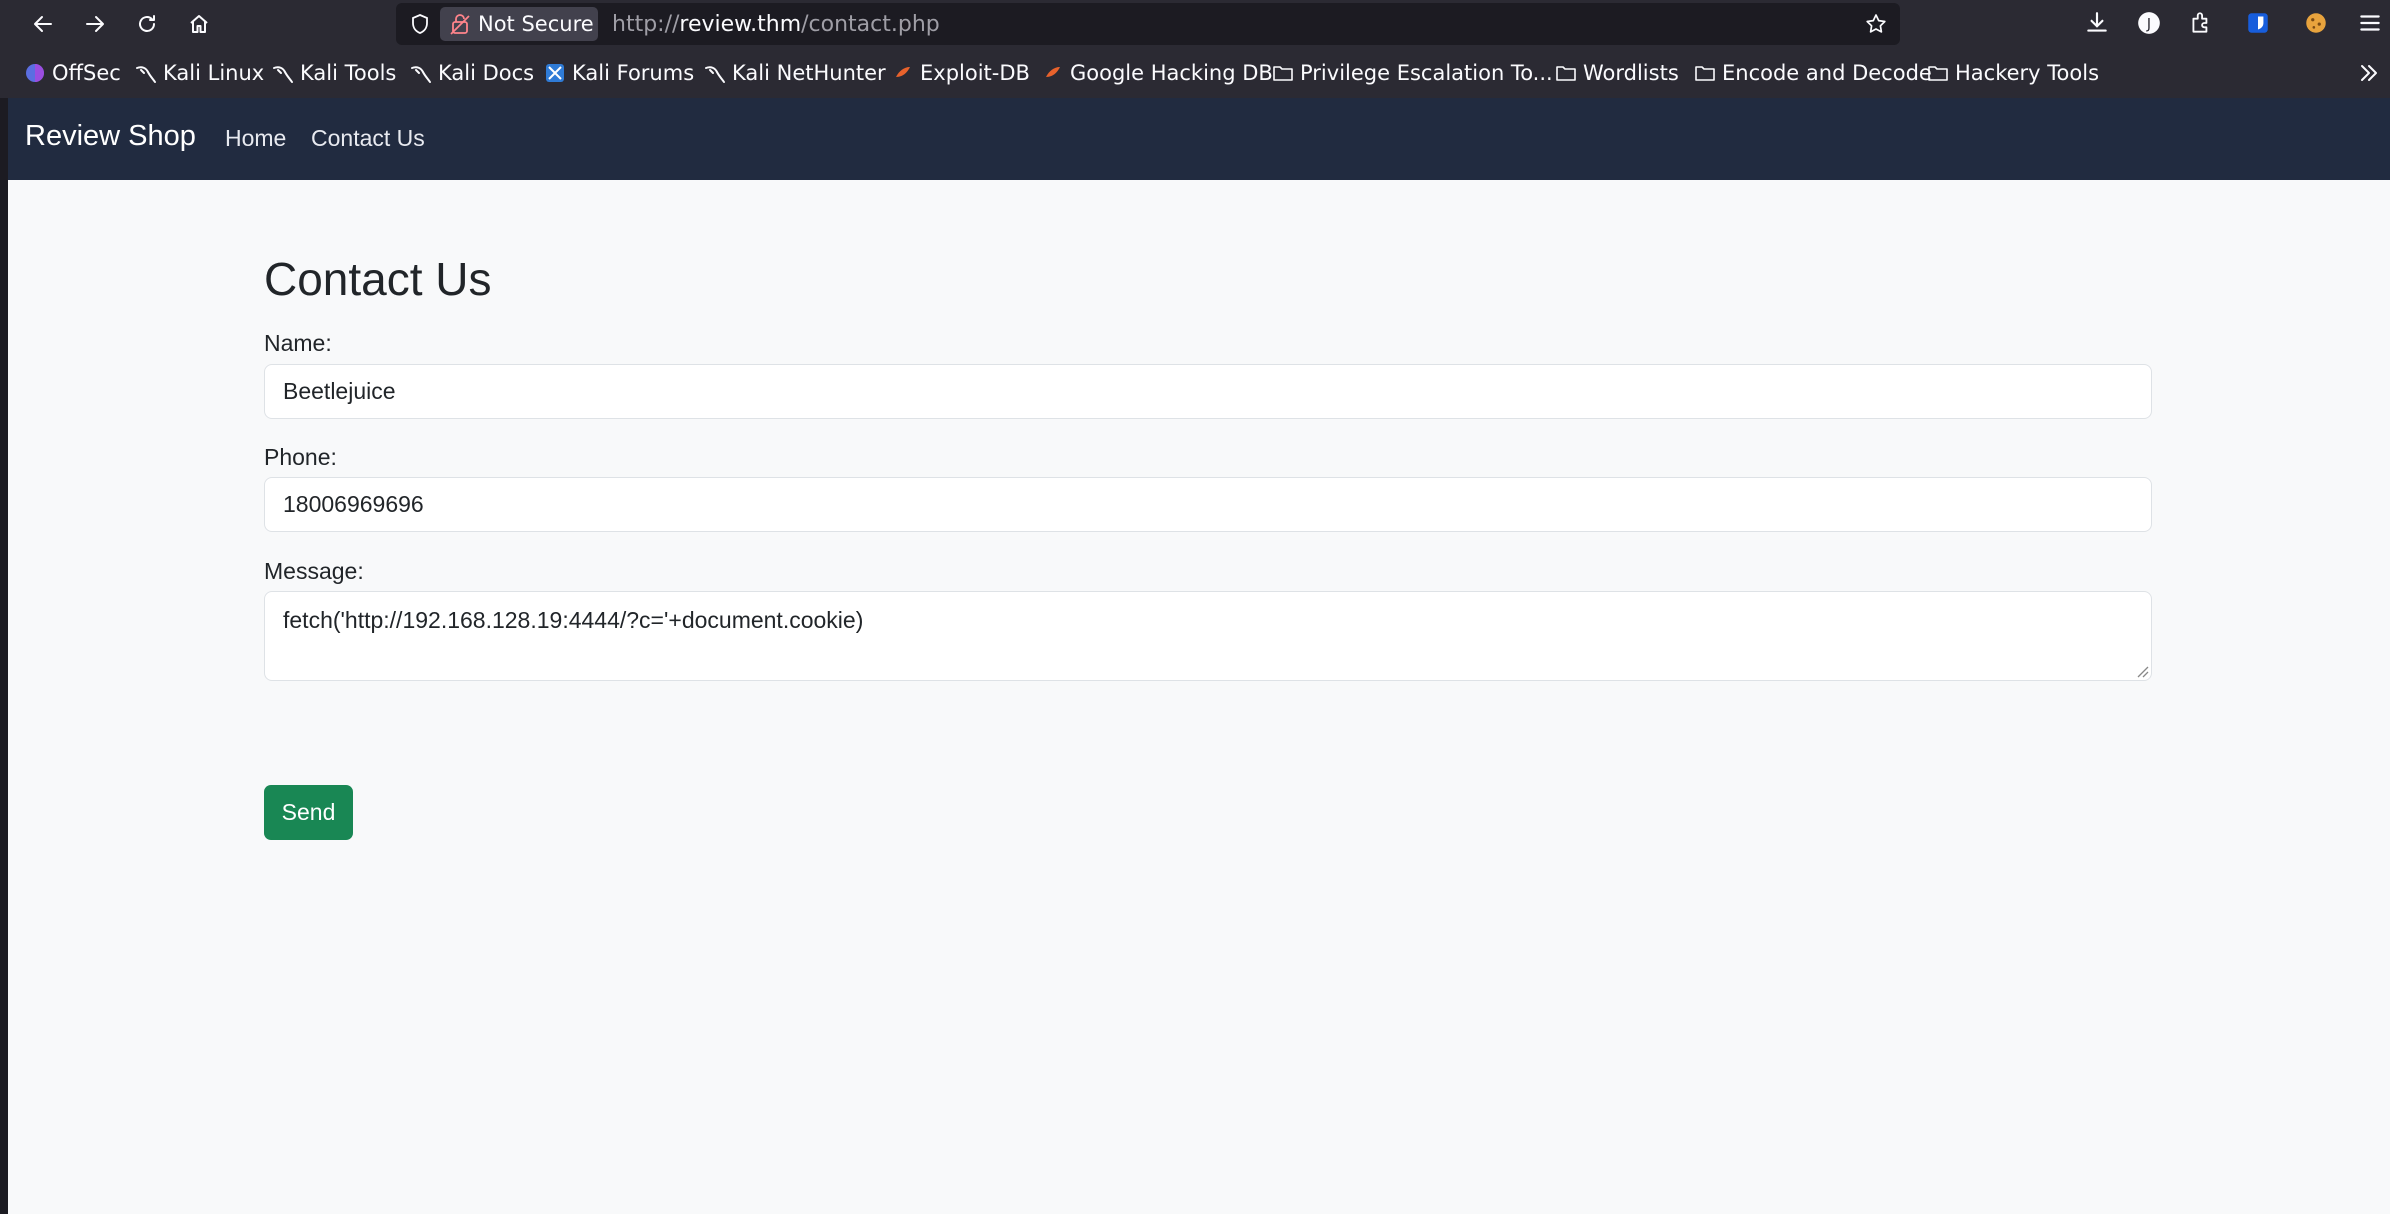 This screenshot has height=1214, width=2390. I want to click on bookmark-folder-encode-decode: Encode and Decode, so click(1813, 73).